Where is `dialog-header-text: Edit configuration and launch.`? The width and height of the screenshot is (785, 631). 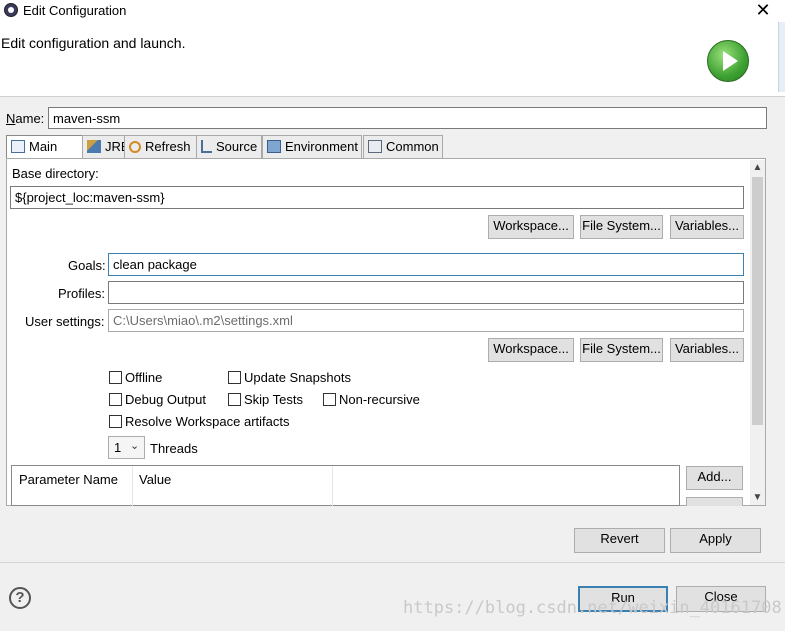 dialog-header-text: Edit configuration and launch. is located at coordinates (93, 43).